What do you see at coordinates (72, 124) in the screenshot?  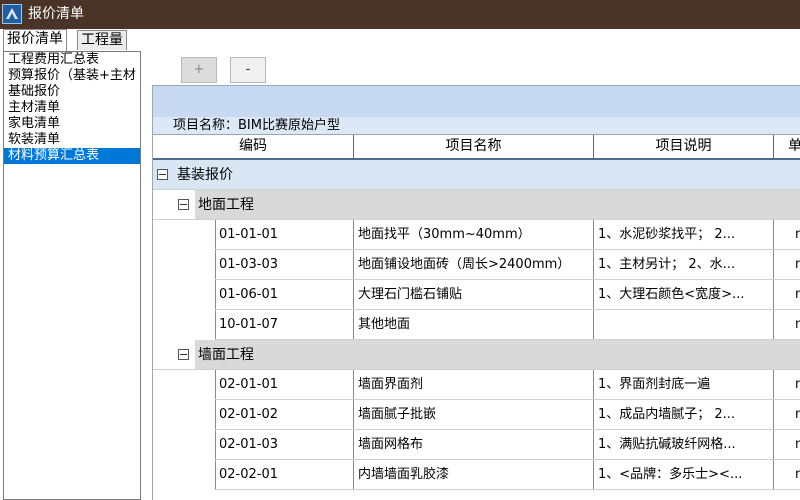 I see `sidebar-item-appliances: 家电清单` at bounding box center [72, 124].